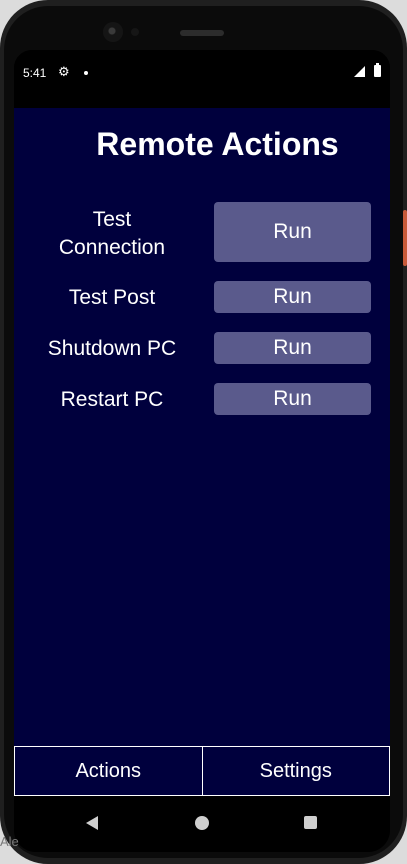 The height and width of the screenshot is (864, 407). What do you see at coordinates (86, 73) in the screenshot?
I see `notification-dot-icon` at bounding box center [86, 73].